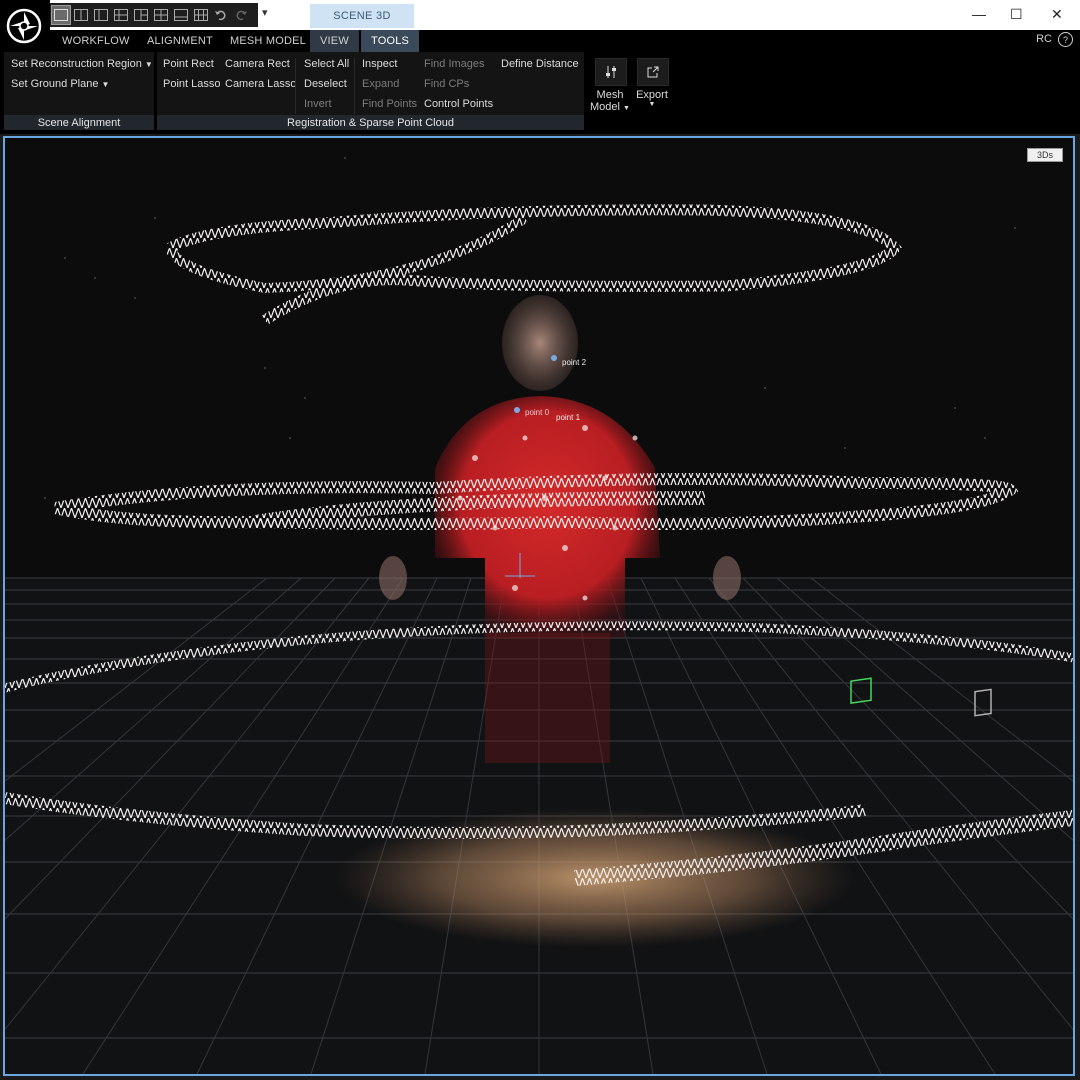 The height and width of the screenshot is (1080, 1080). Describe the element at coordinates (141, 15) in the screenshot. I see `layout-three-icon` at that location.